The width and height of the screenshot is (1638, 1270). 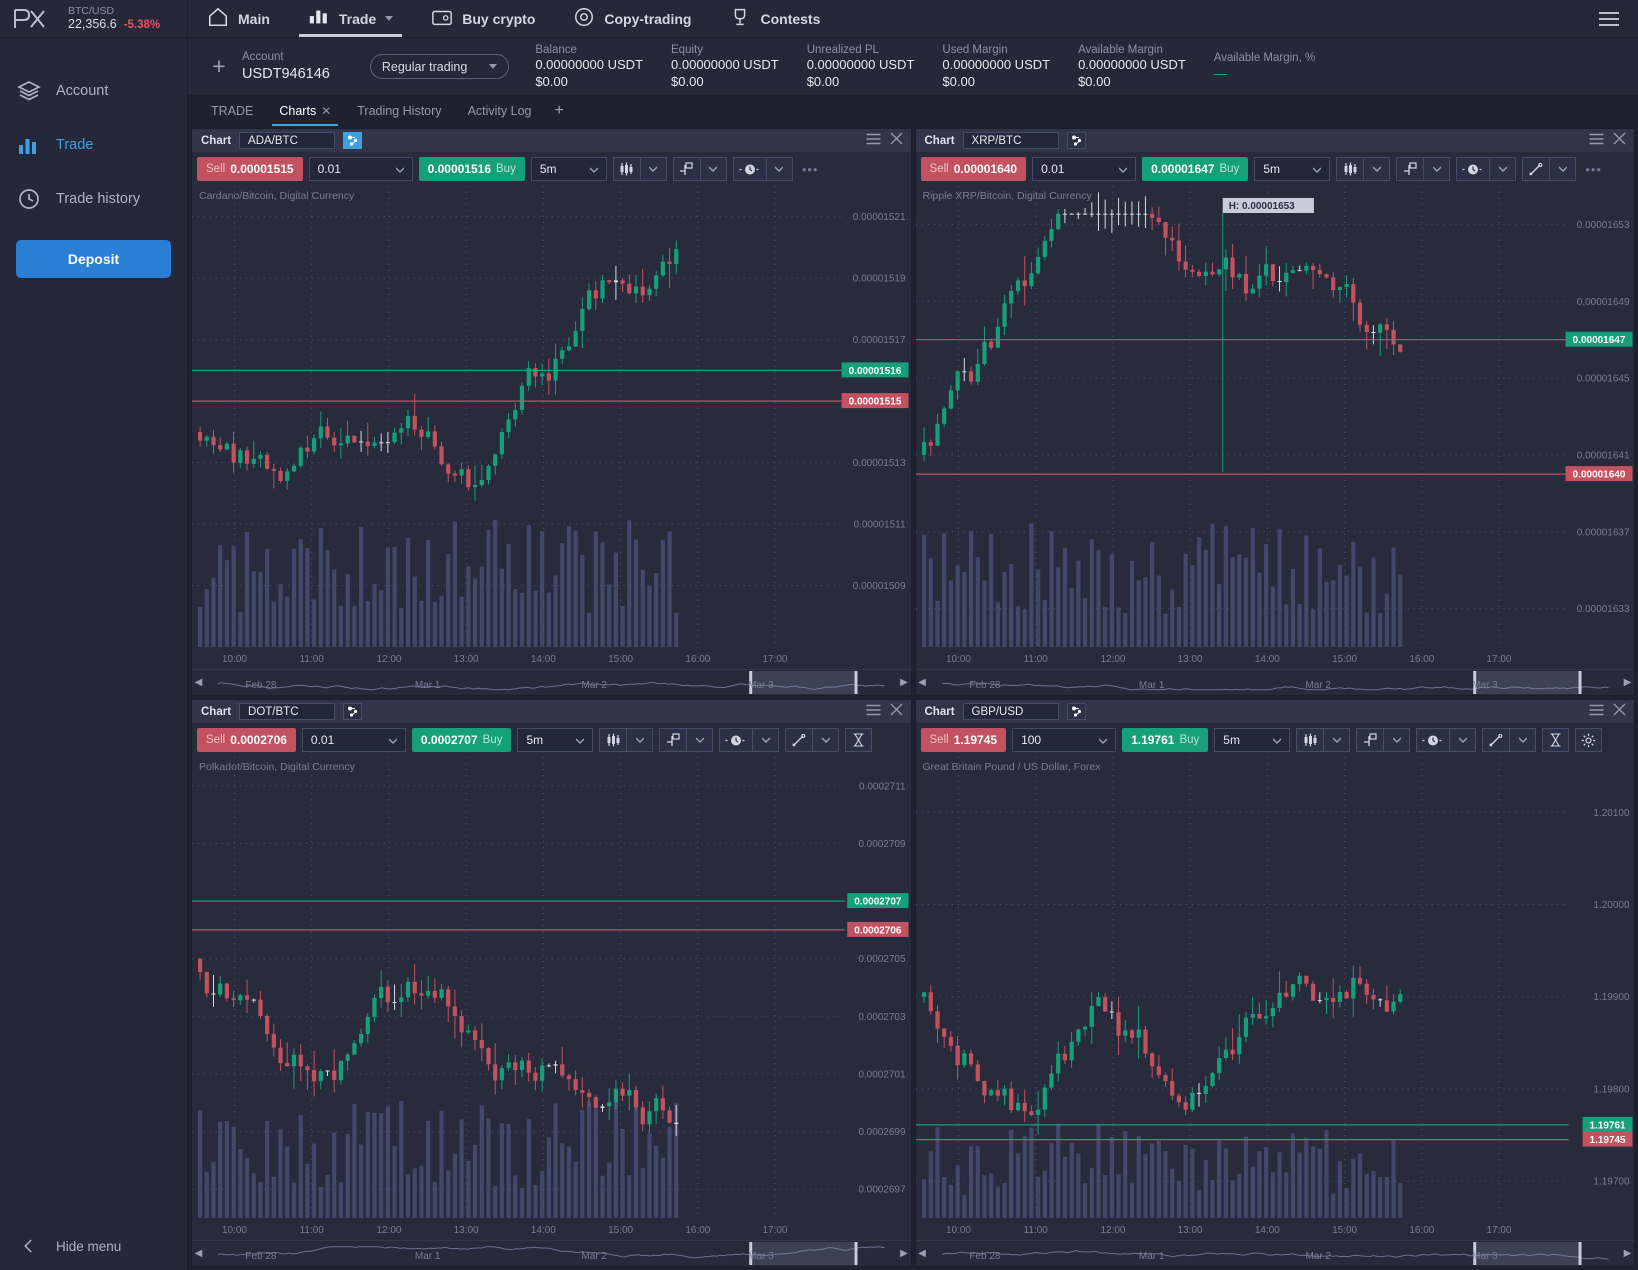 What do you see at coordinates (963, 740) in the screenshot?
I see `sell-button: Sell 1.19745` at bounding box center [963, 740].